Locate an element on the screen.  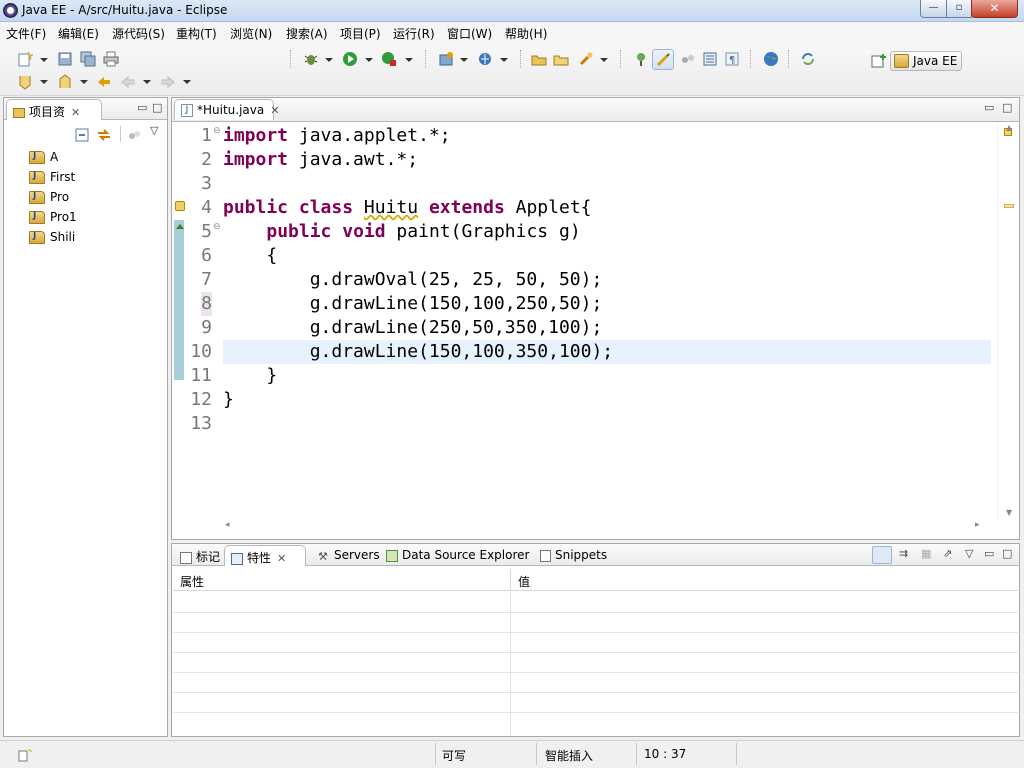
tree-item-project: Pro1 is located at coordinates (53, 219).